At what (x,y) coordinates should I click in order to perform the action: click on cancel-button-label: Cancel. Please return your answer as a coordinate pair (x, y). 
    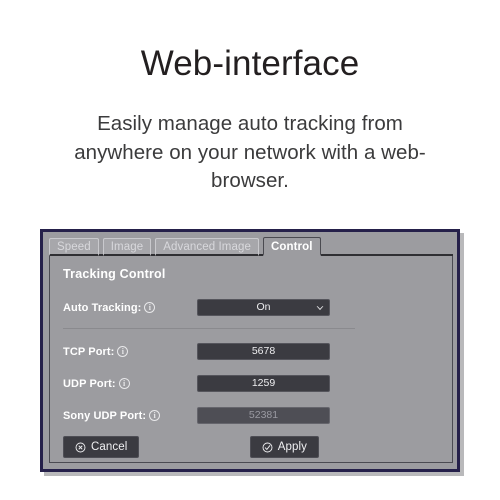
    Looking at the image, I should click on (109, 447).